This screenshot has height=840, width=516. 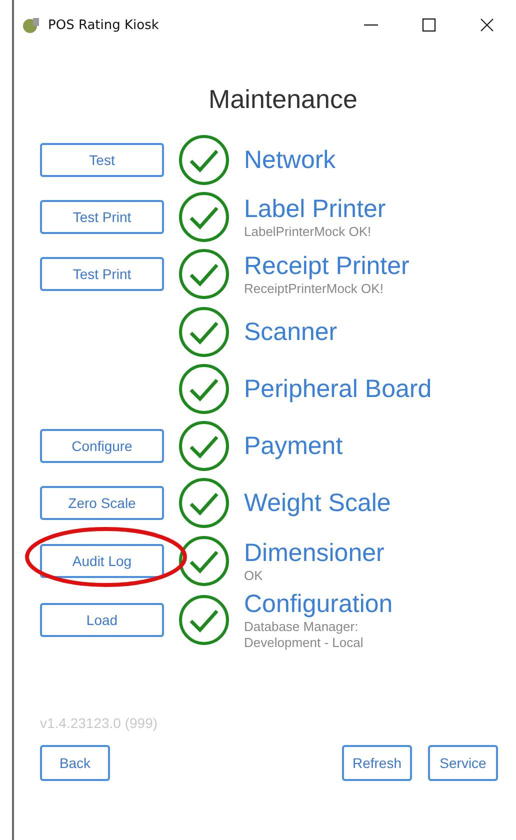 I want to click on device-name: Network, so click(x=290, y=159).